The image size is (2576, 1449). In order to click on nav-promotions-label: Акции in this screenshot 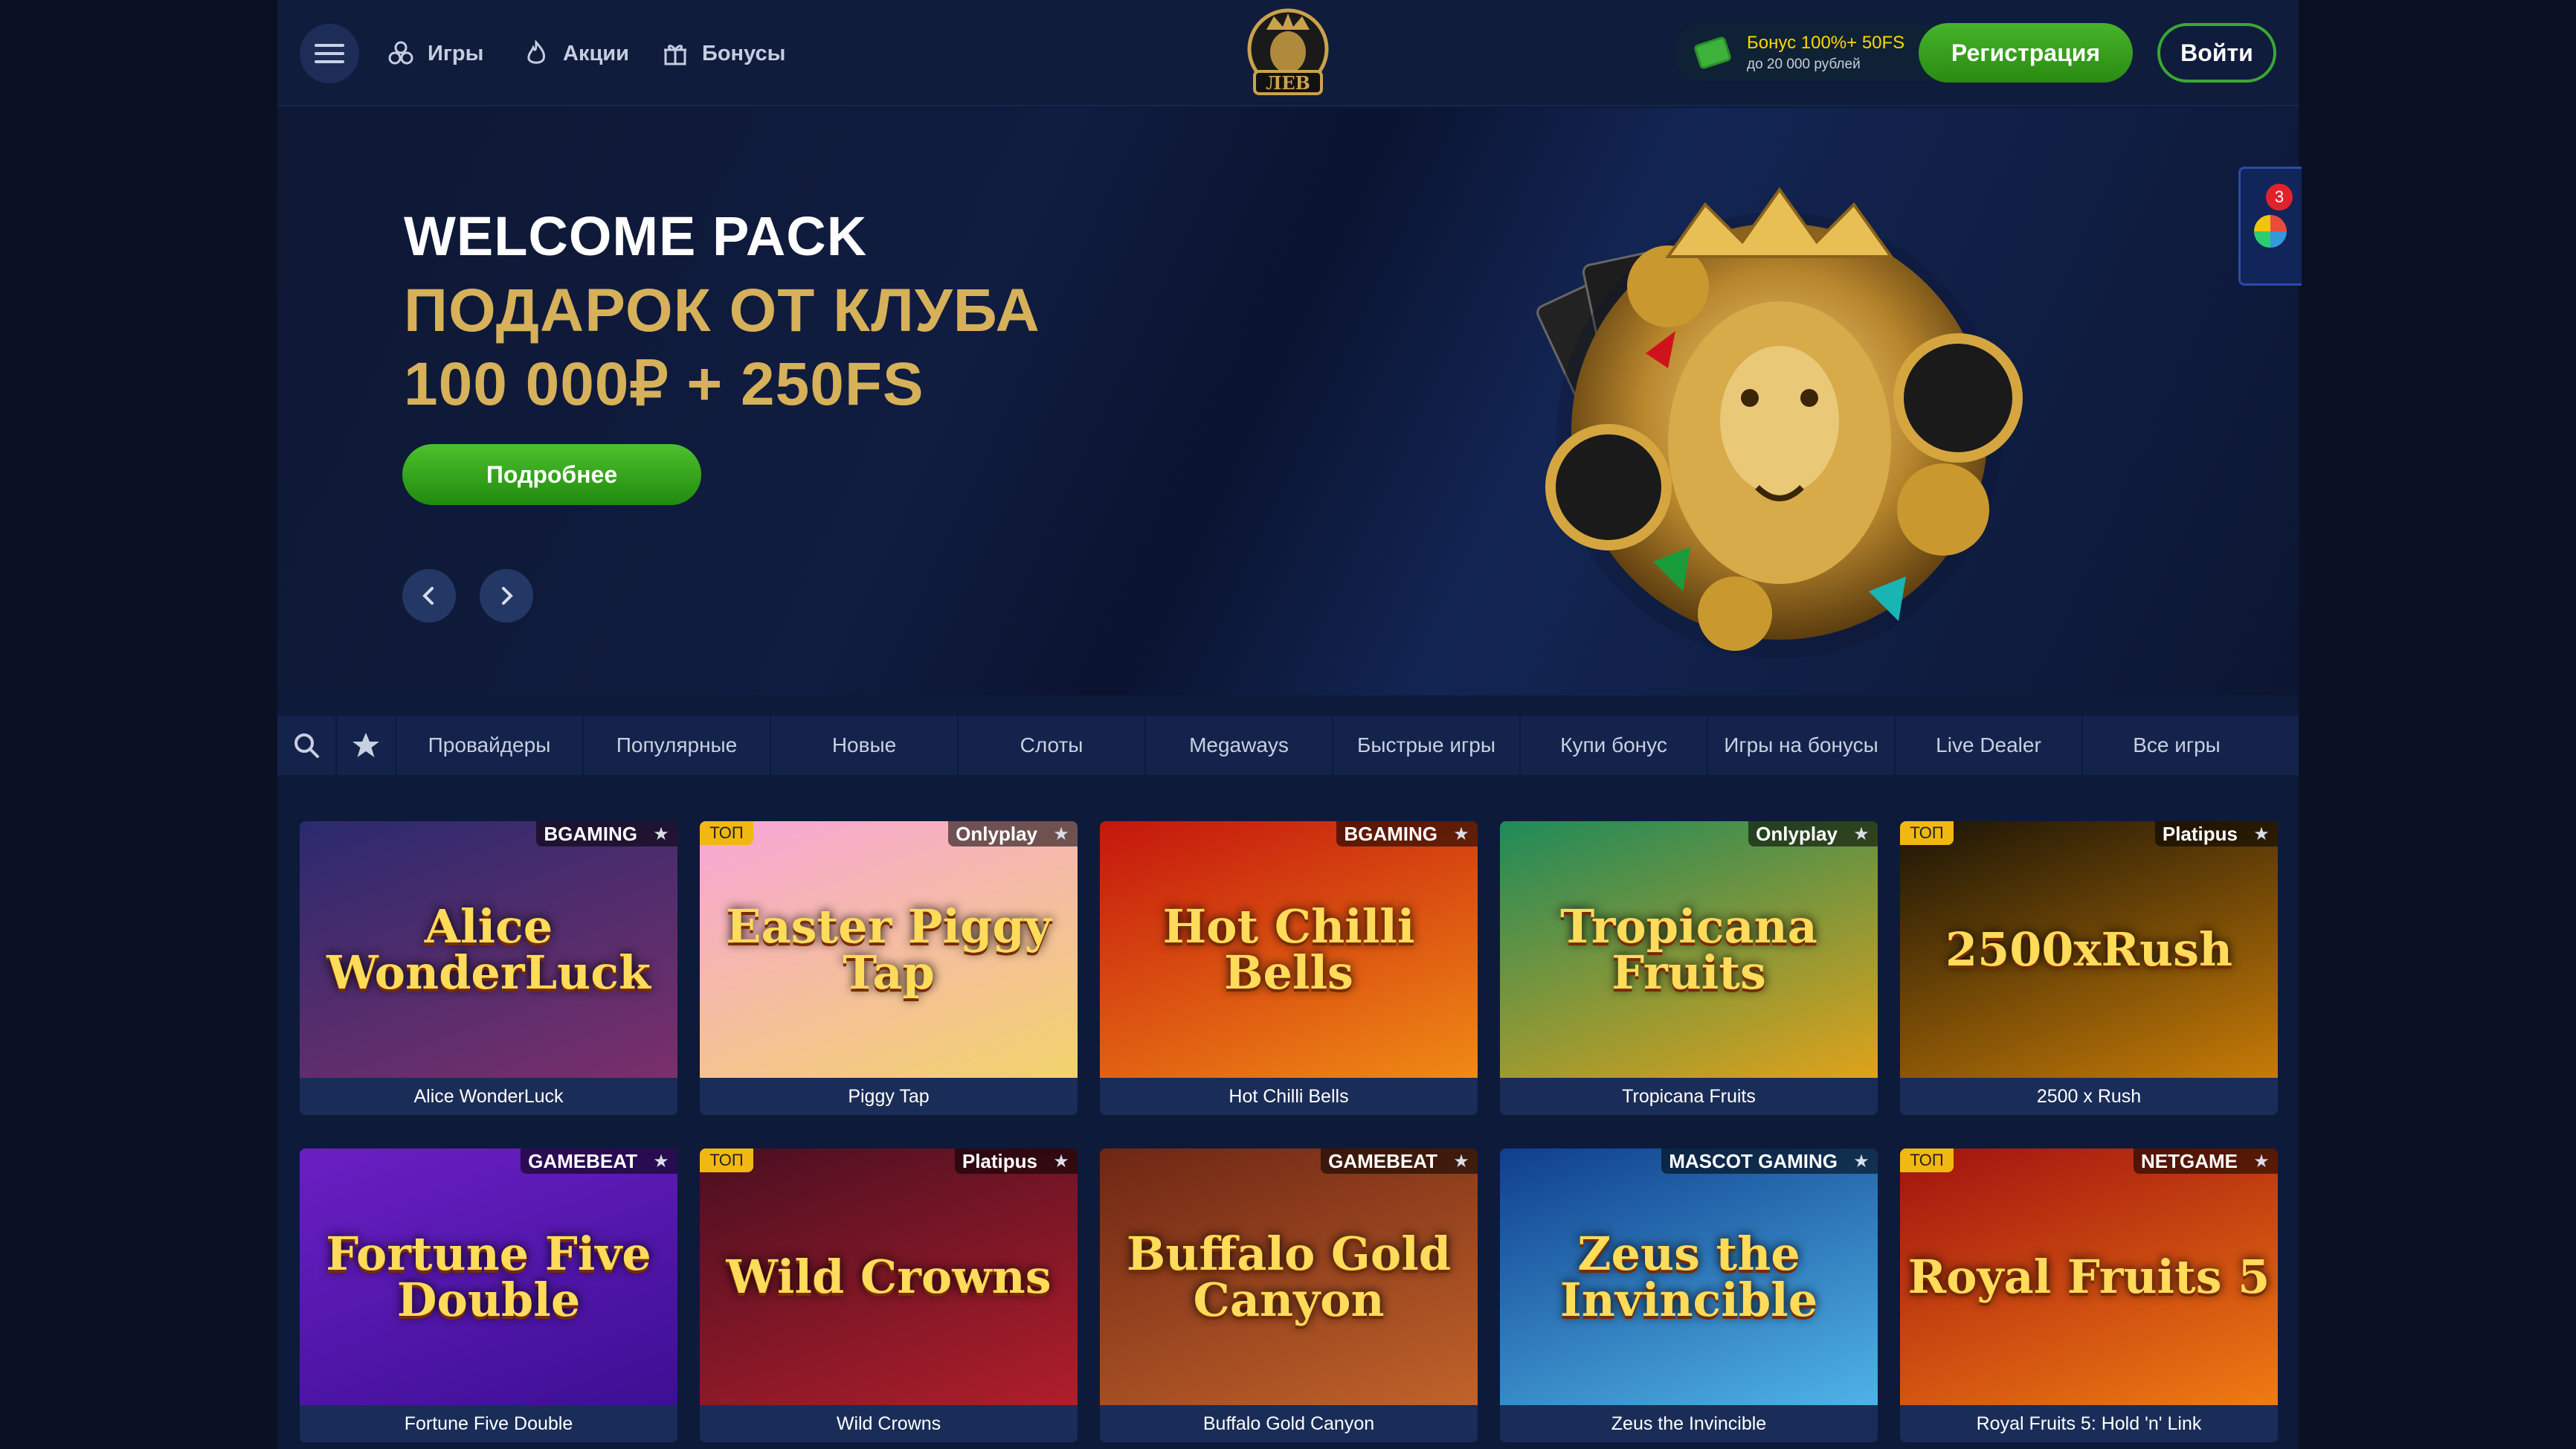, I will do `click(596, 53)`.